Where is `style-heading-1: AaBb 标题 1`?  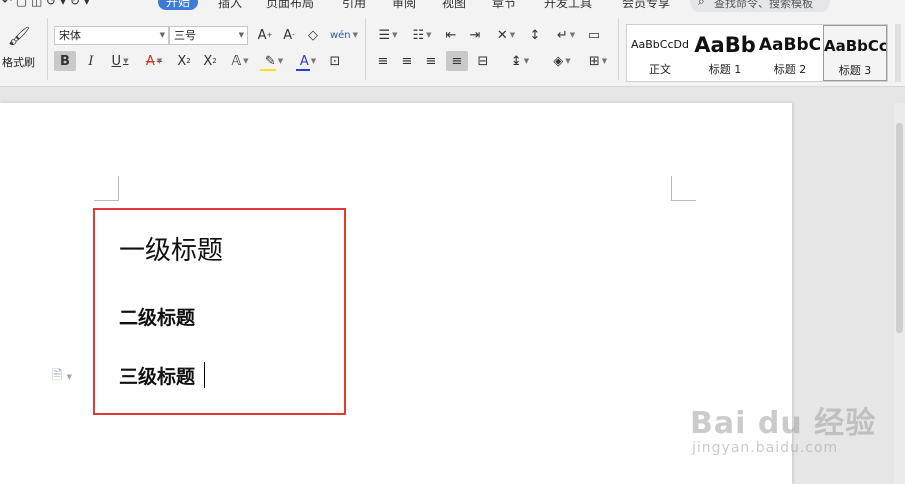 style-heading-1: AaBb 标题 1 is located at coordinates (725, 53).